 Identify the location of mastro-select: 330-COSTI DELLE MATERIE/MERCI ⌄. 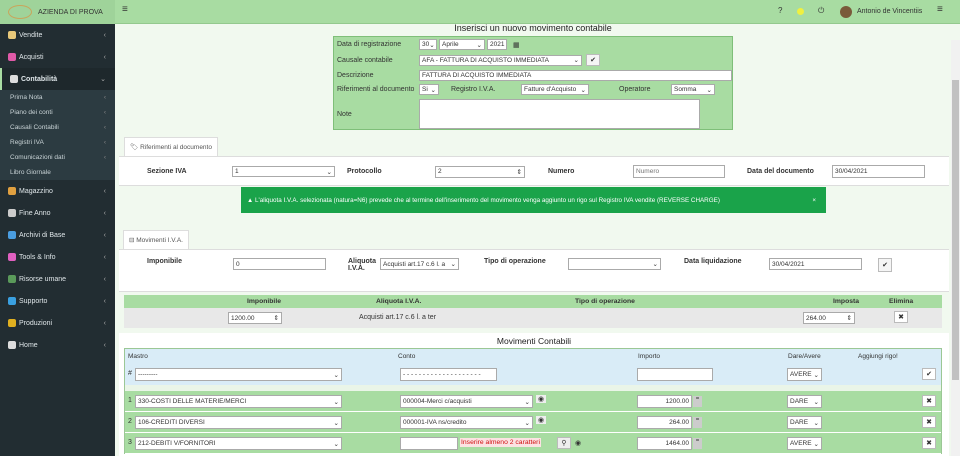
(238, 401).